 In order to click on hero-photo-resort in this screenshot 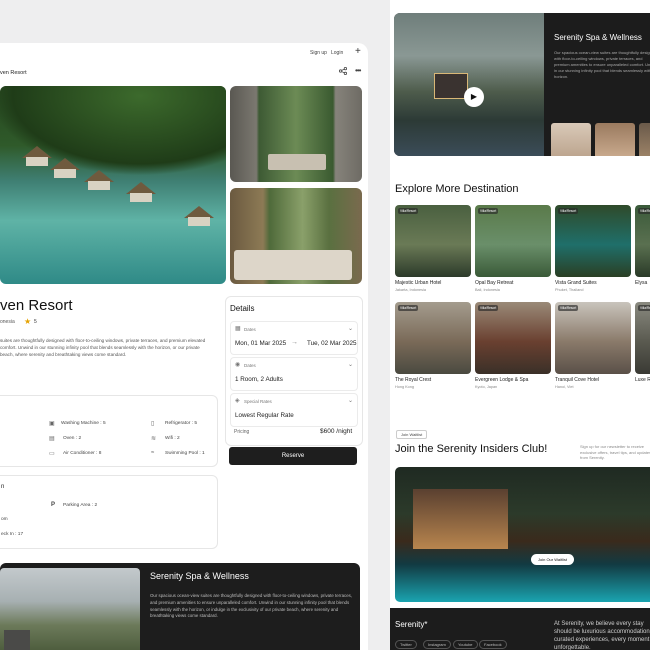, I will do `click(113, 185)`.